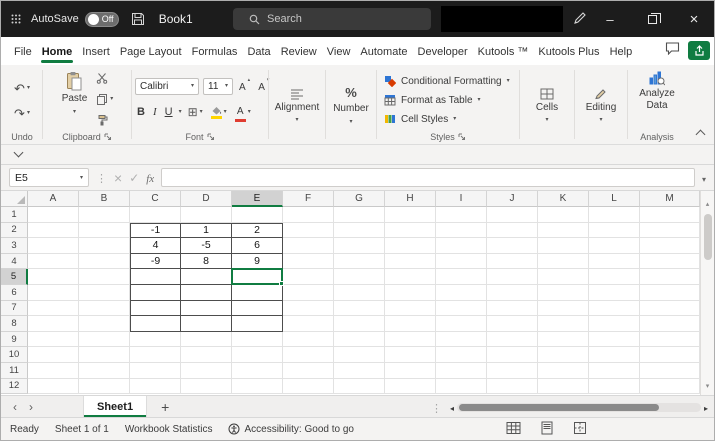  What do you see at coordinates (53, 324) in the screenshot?
I see `cell-A8` at bounding box center [53, 324].